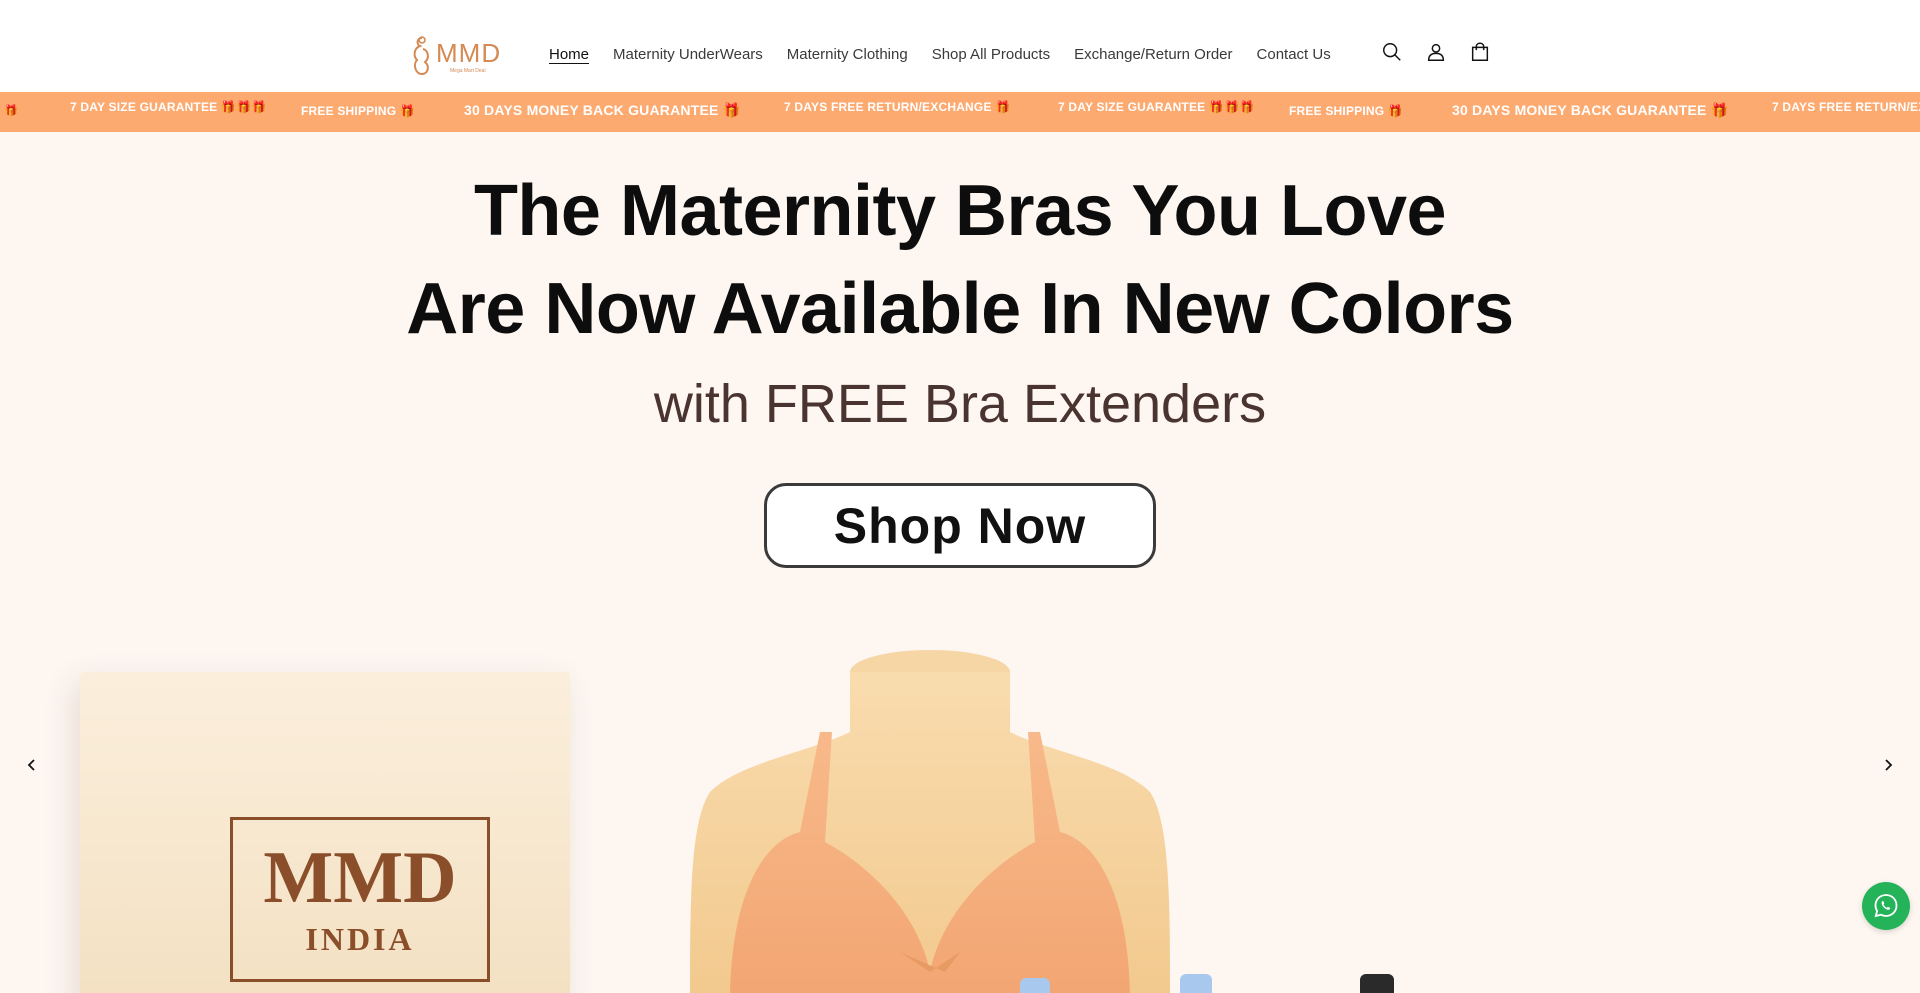  Describe the element at coordinates (1846, 107) in the screenshot. I see `marquee-item: 7 DAYS FREE RETURN/EX` at that location.